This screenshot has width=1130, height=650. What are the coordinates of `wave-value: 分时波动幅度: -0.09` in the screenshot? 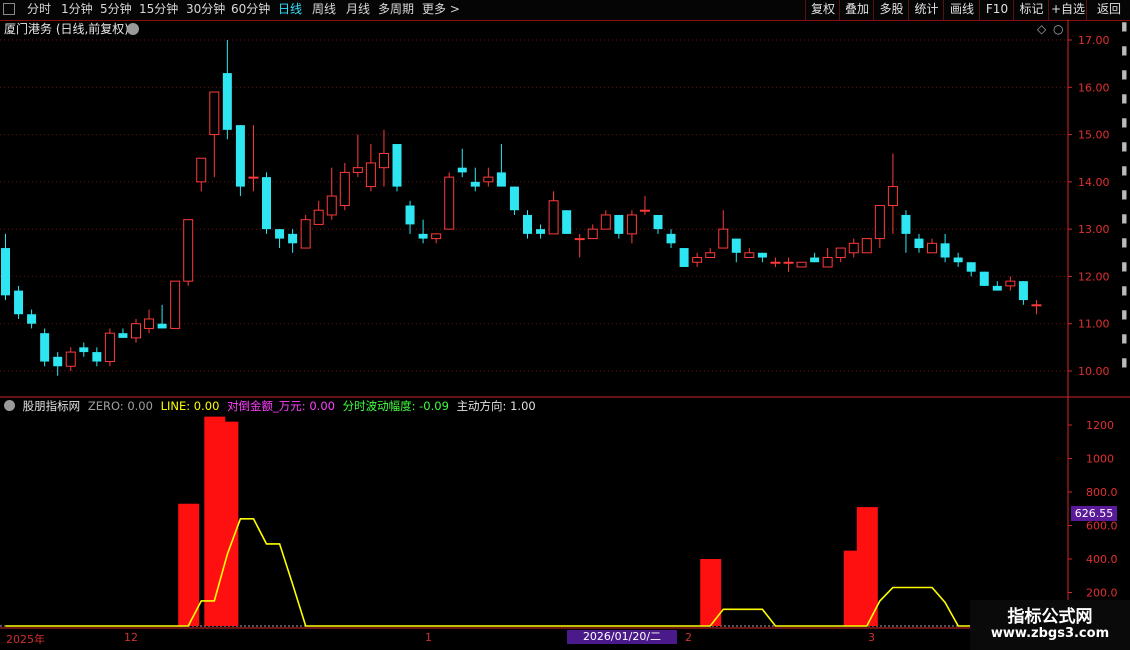 It's located at (395, 406).